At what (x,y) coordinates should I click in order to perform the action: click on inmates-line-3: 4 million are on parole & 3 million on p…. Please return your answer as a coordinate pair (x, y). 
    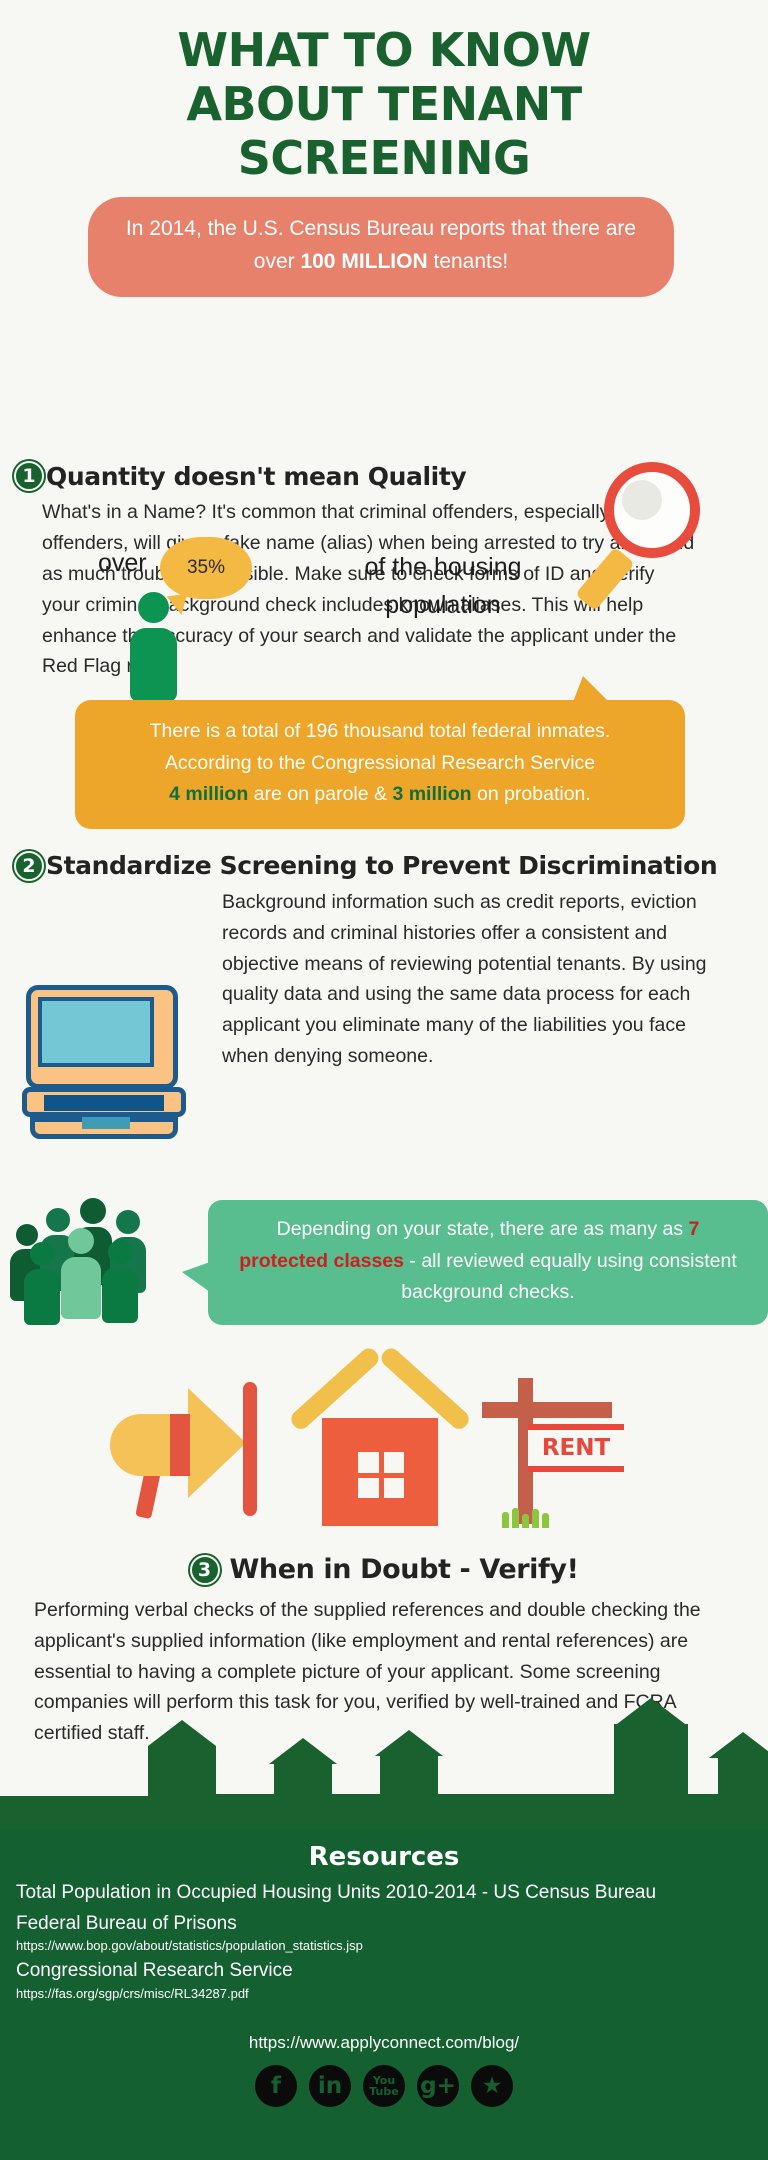
    Looking at the image, I should click on (380, 795).